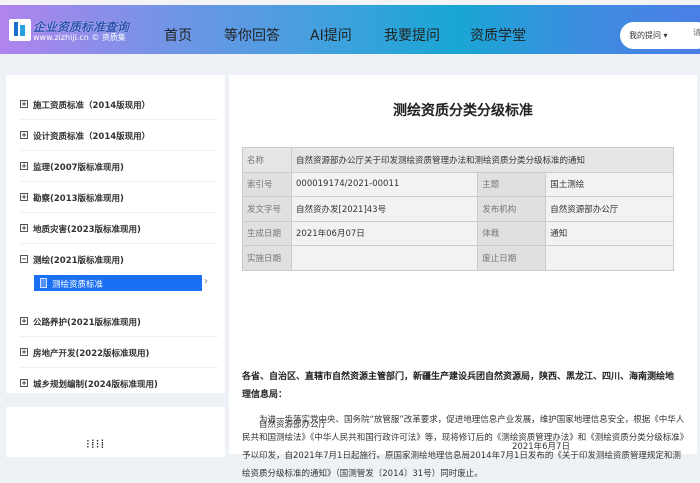 This screenshot has height=483, width=700. I want to click on sidebar-item: + 地质灾害(2023版标准现用), so click(119, 228).